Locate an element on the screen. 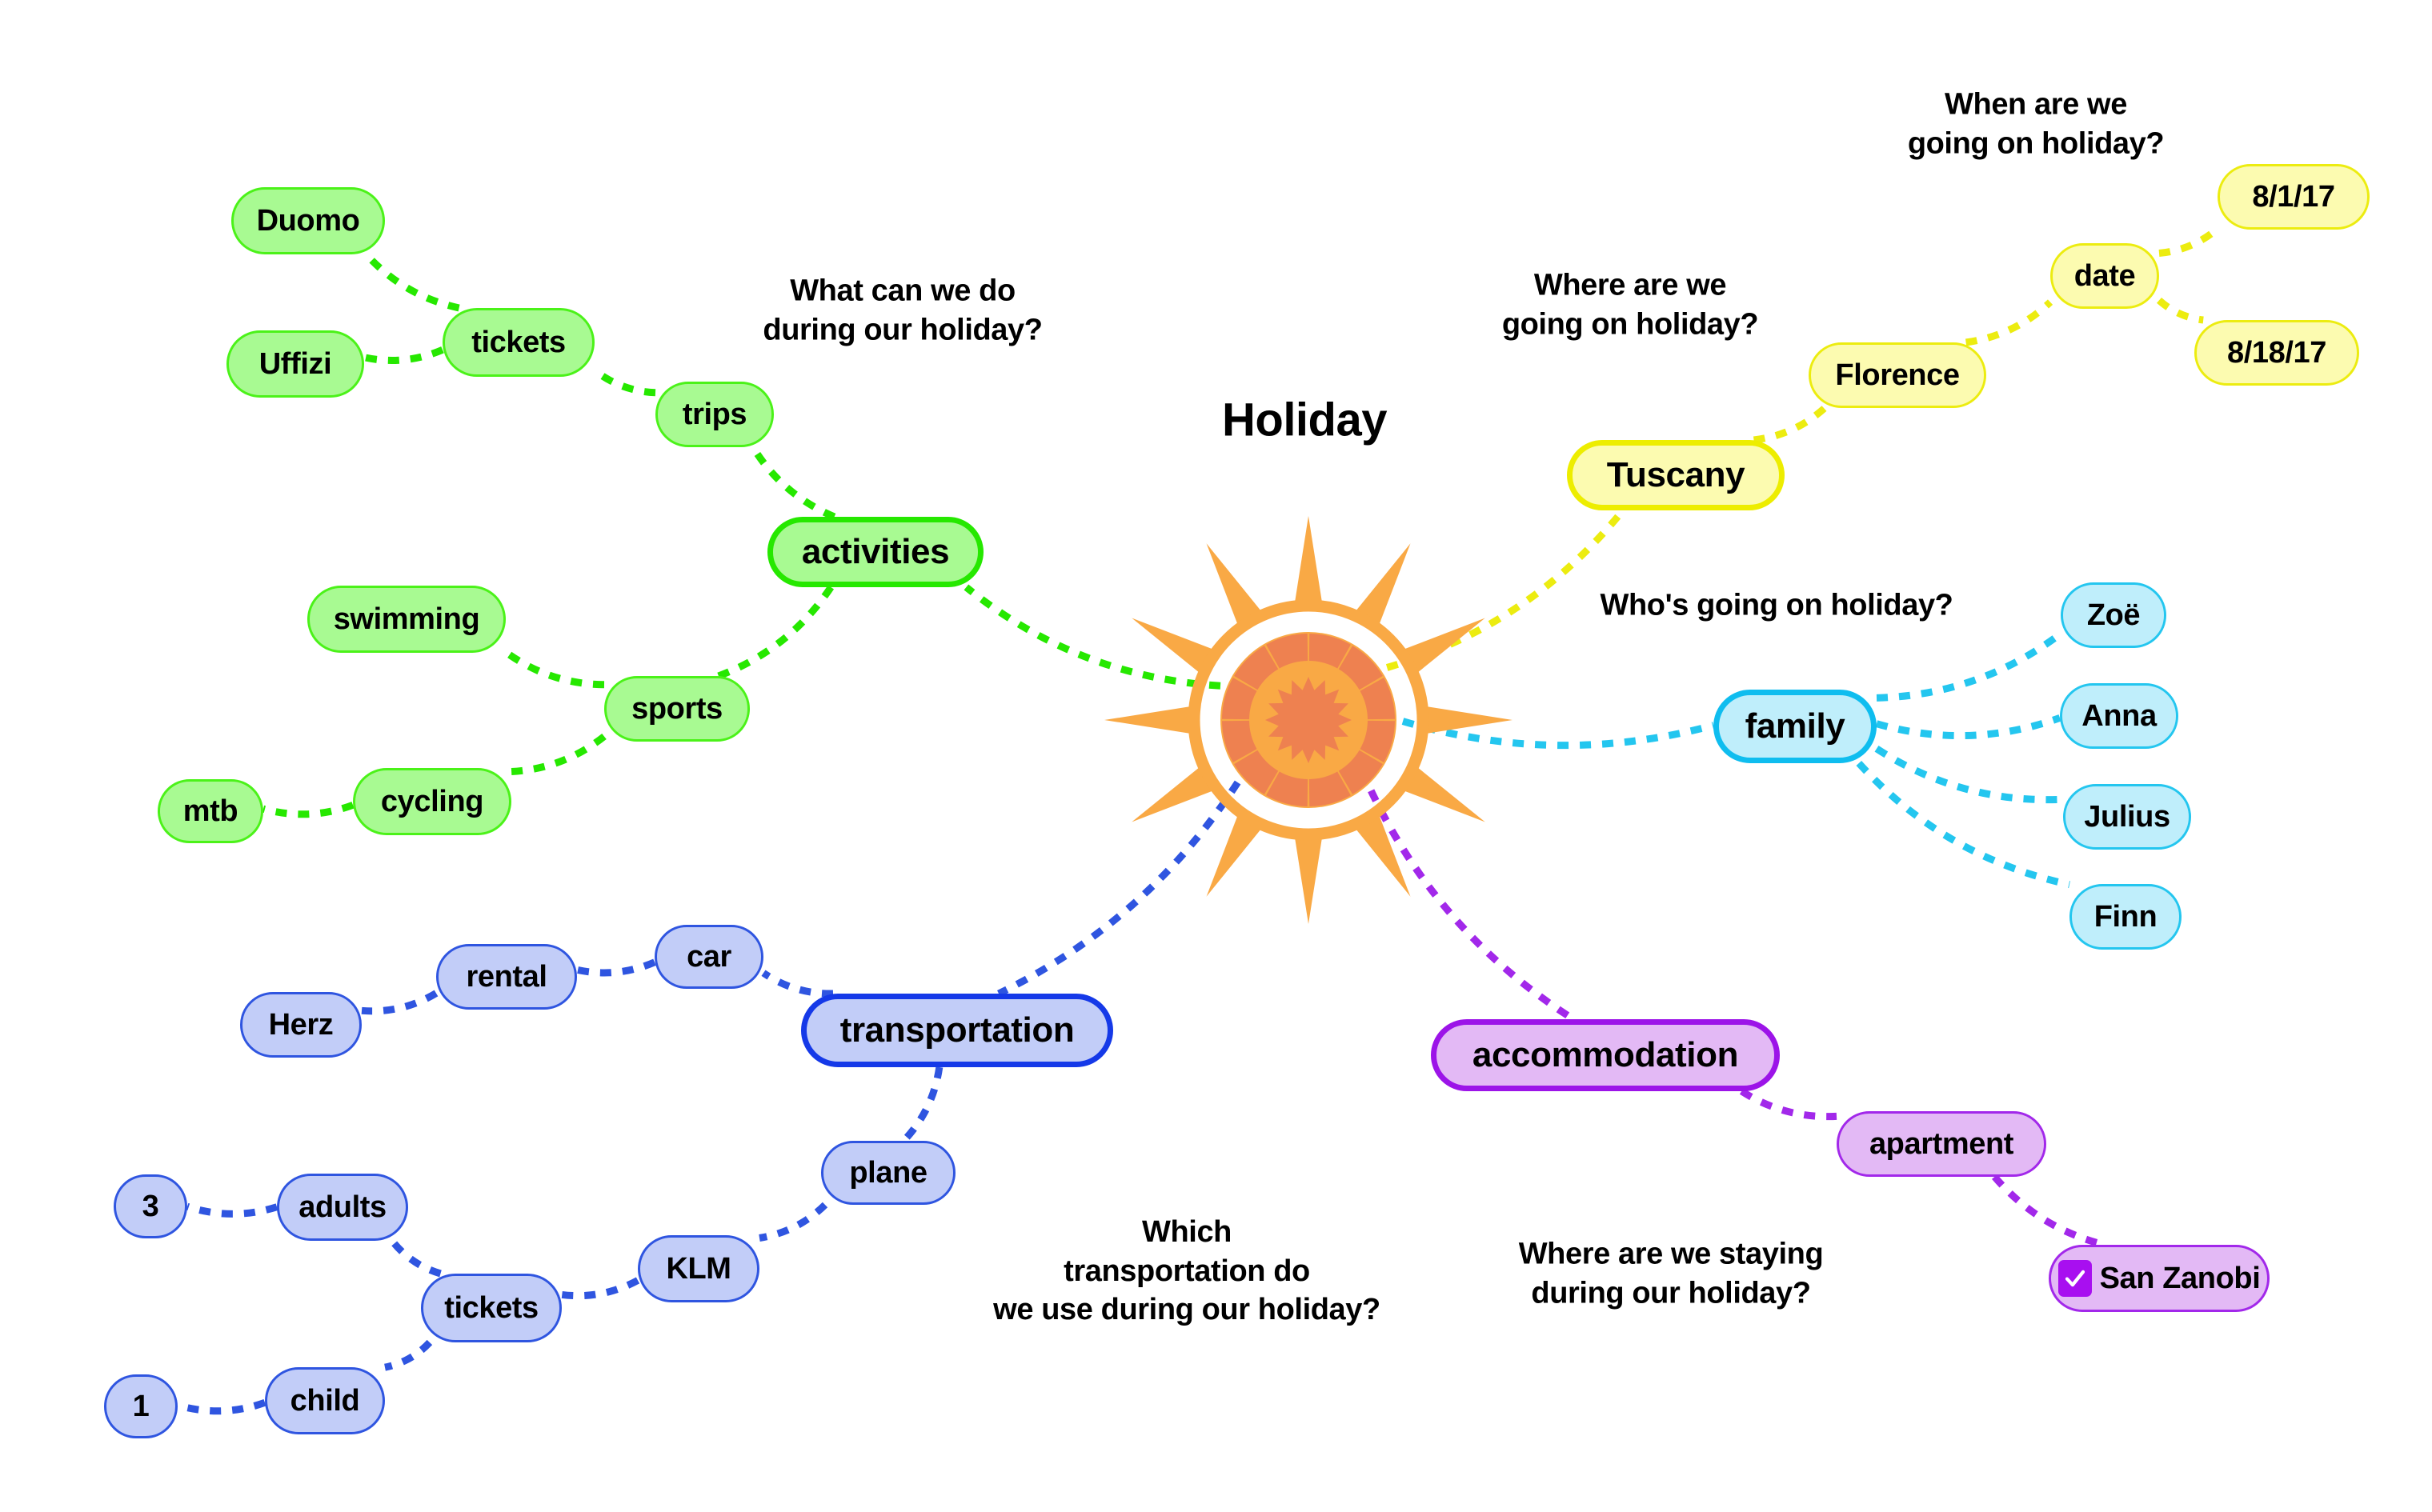 This screenshot has height=1512, width=2432. node-activities-7: mtb is located at coordinates (210, 811).